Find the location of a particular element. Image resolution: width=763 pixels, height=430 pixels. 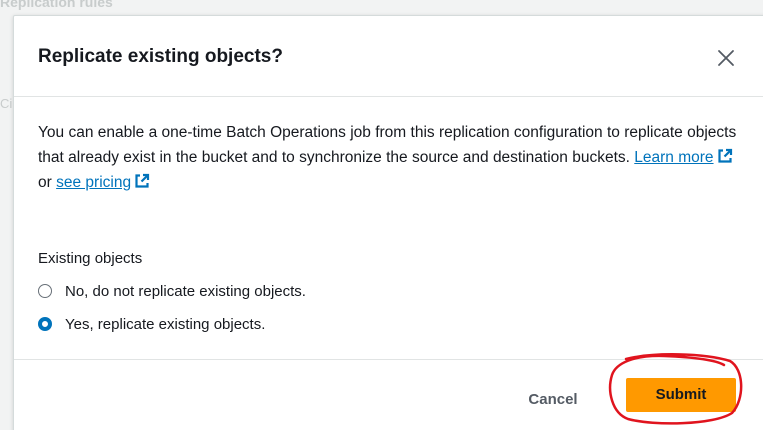

radio-label-yes: Yes, replicate existing objects. is located at coordinates (165, 324).